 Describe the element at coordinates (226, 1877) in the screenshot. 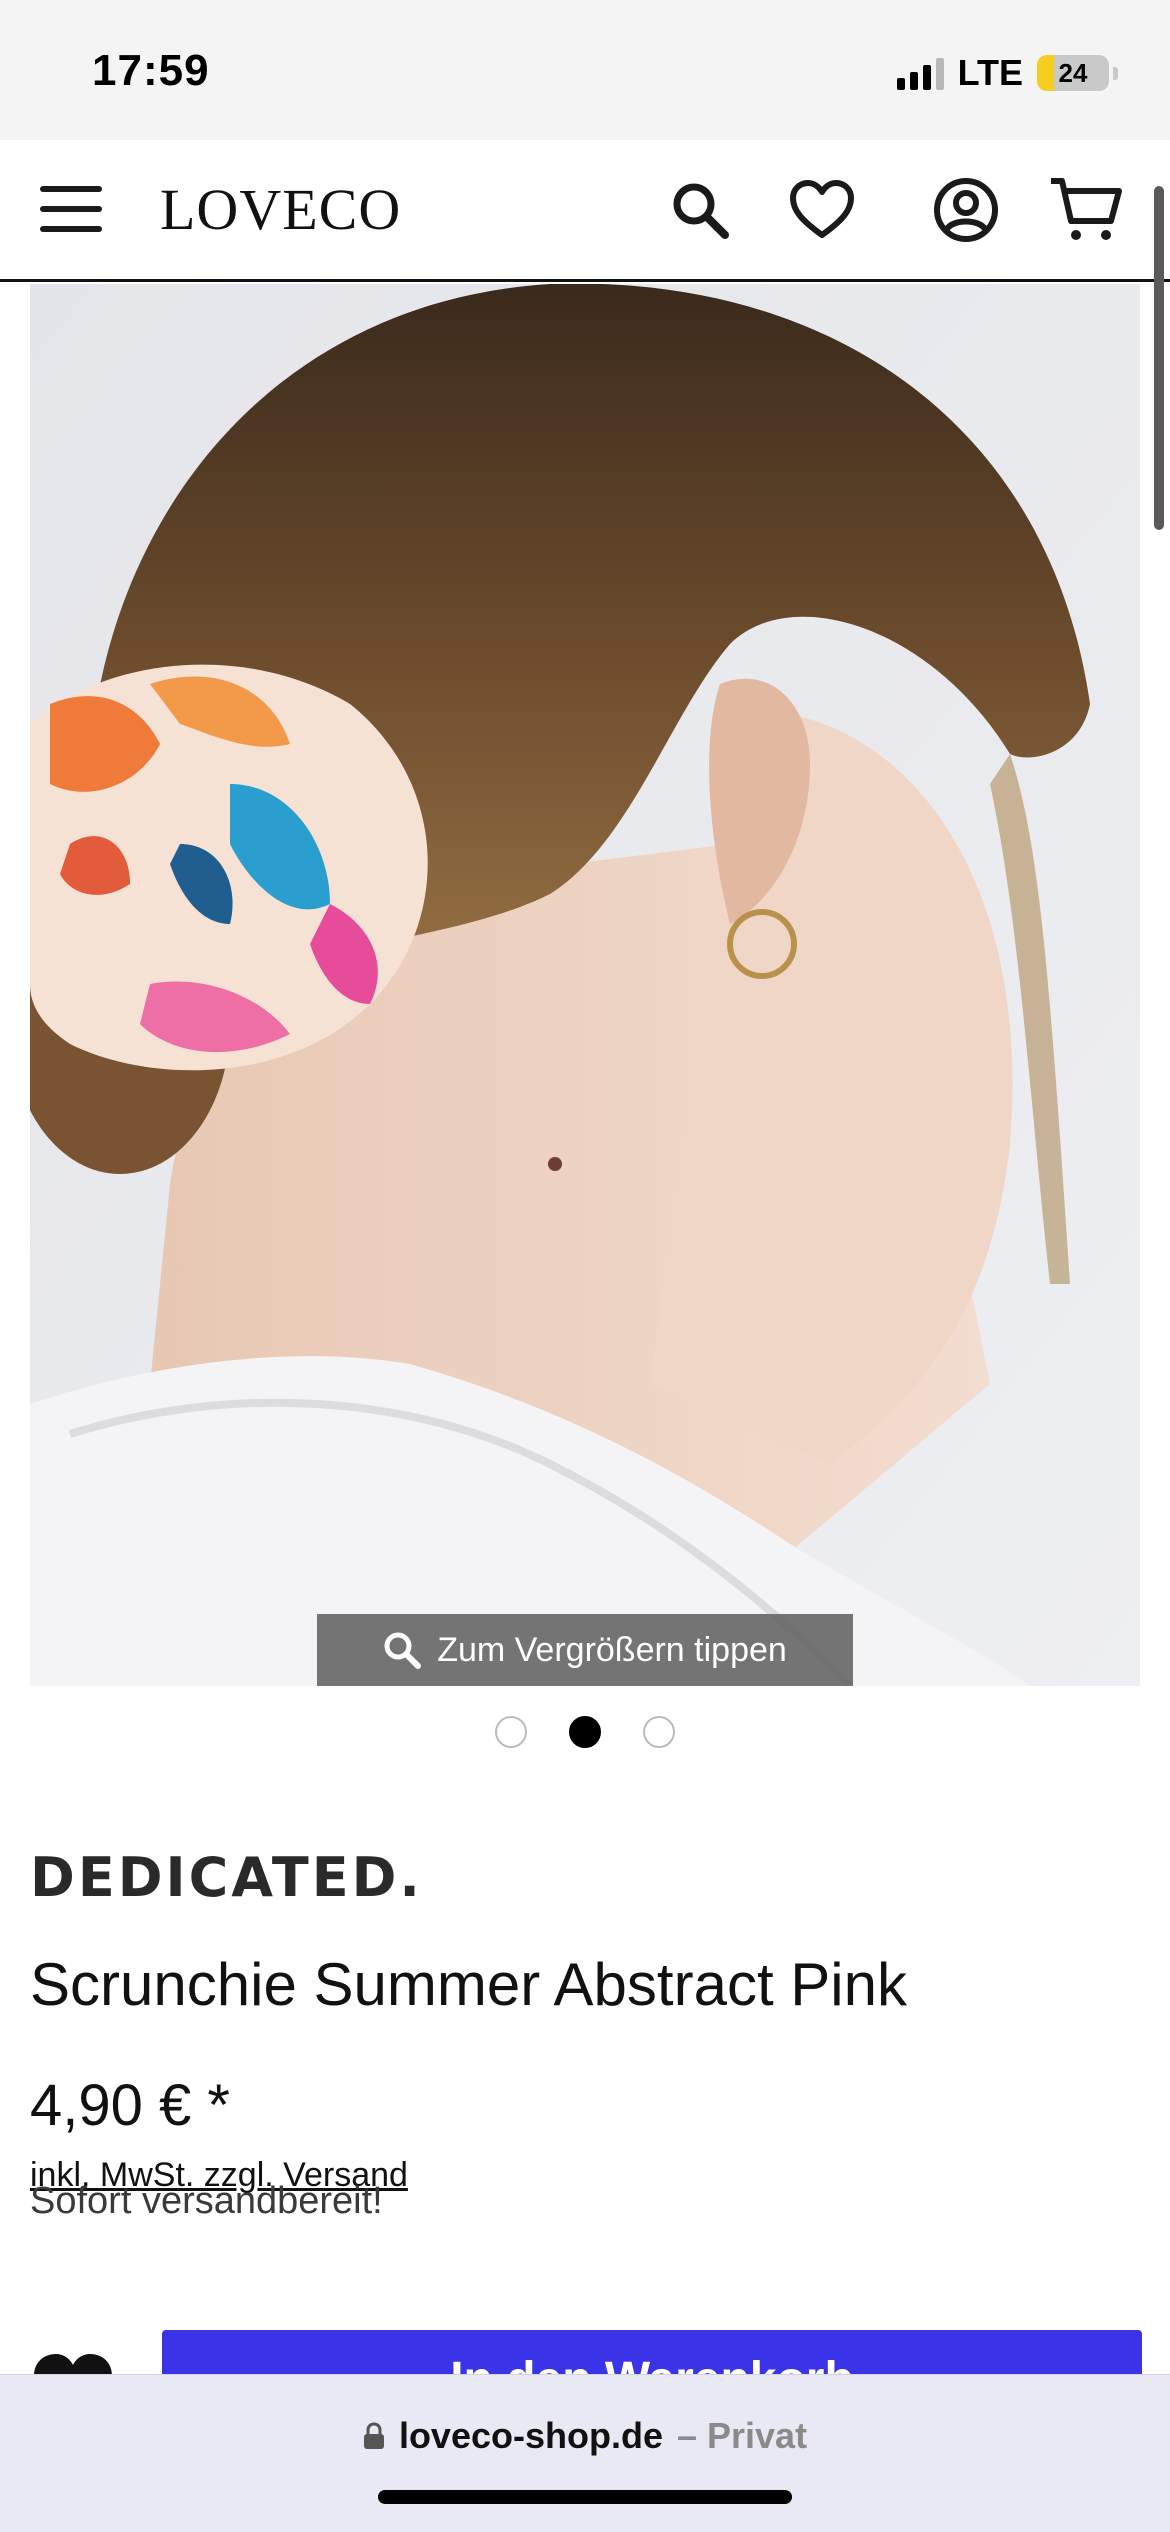

I see `product-brand: DEDICATED.` at that location.